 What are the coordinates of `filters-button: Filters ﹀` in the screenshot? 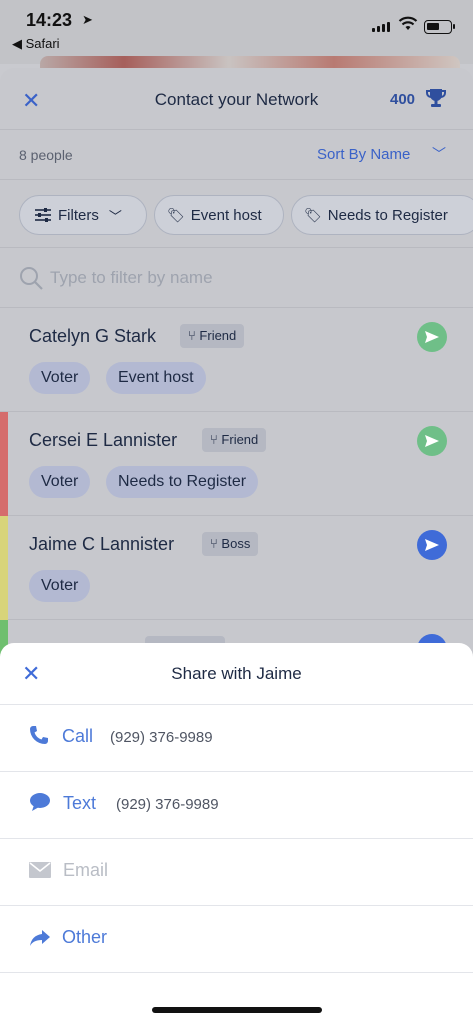 It's located at (83, 215).